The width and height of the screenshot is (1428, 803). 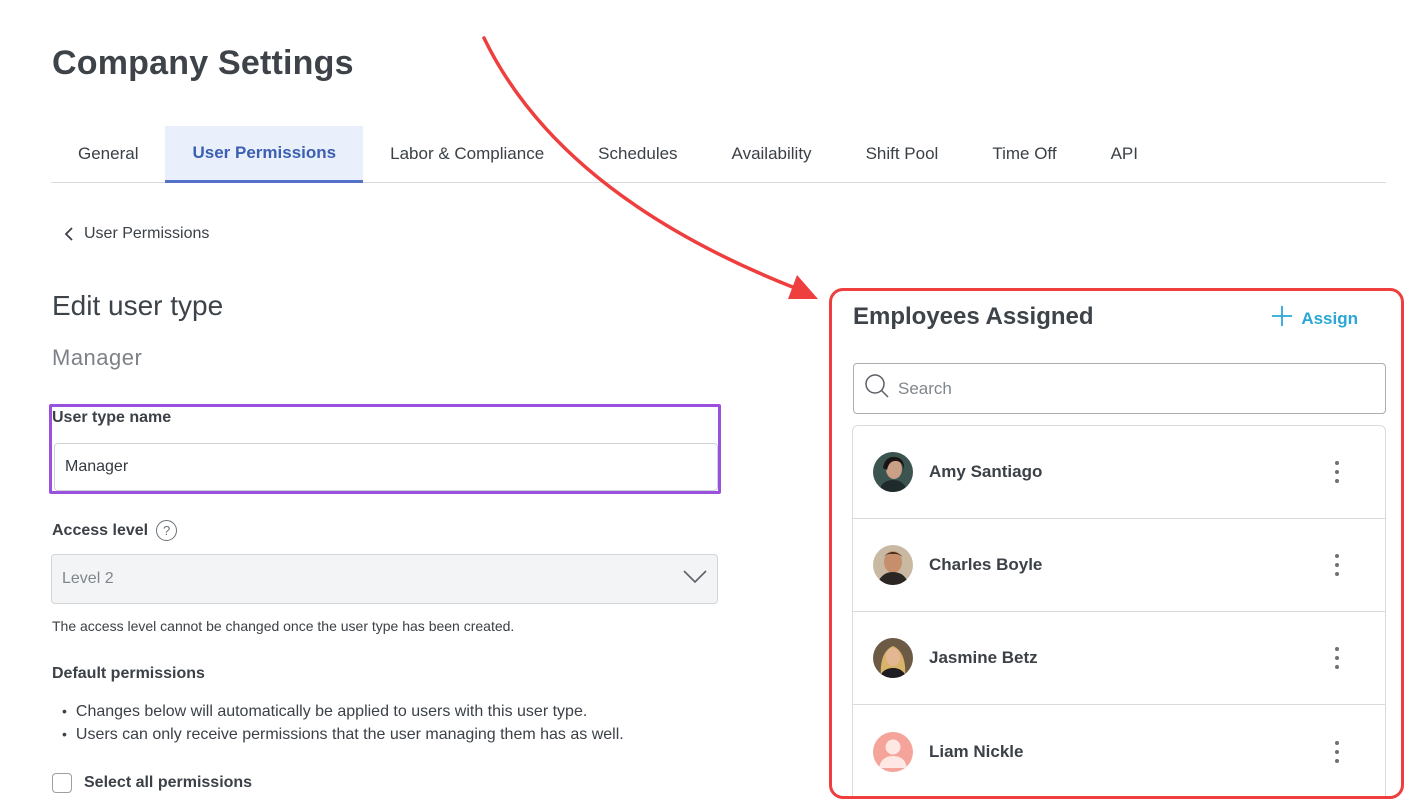 I want to click on tab-schedules: Schedules, so click(x=637, y=154).